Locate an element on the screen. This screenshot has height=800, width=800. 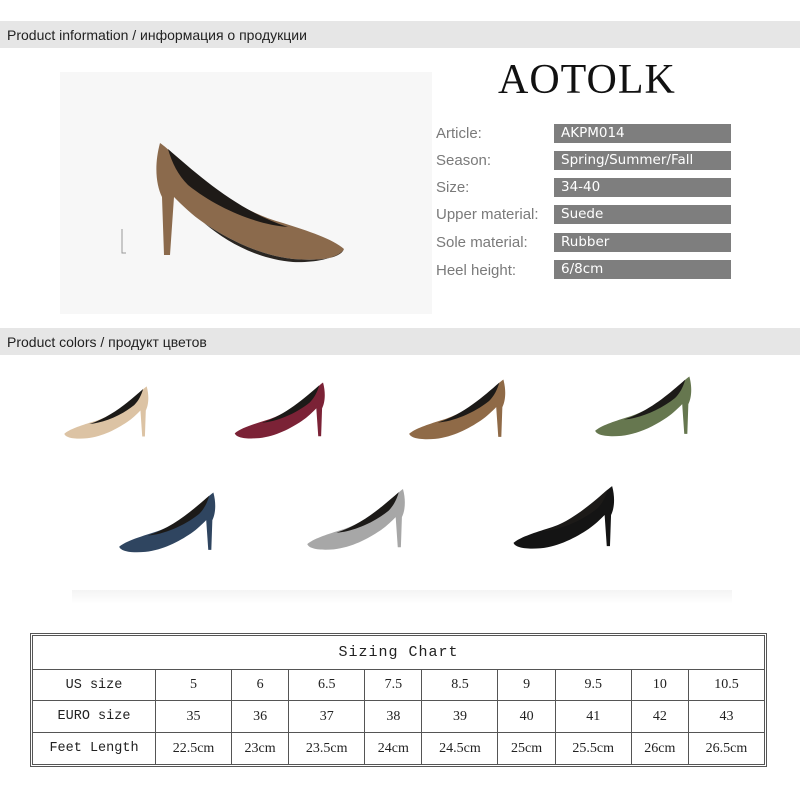
spec-label-upper-material: Upper material: is located at coordinates (487, 214).